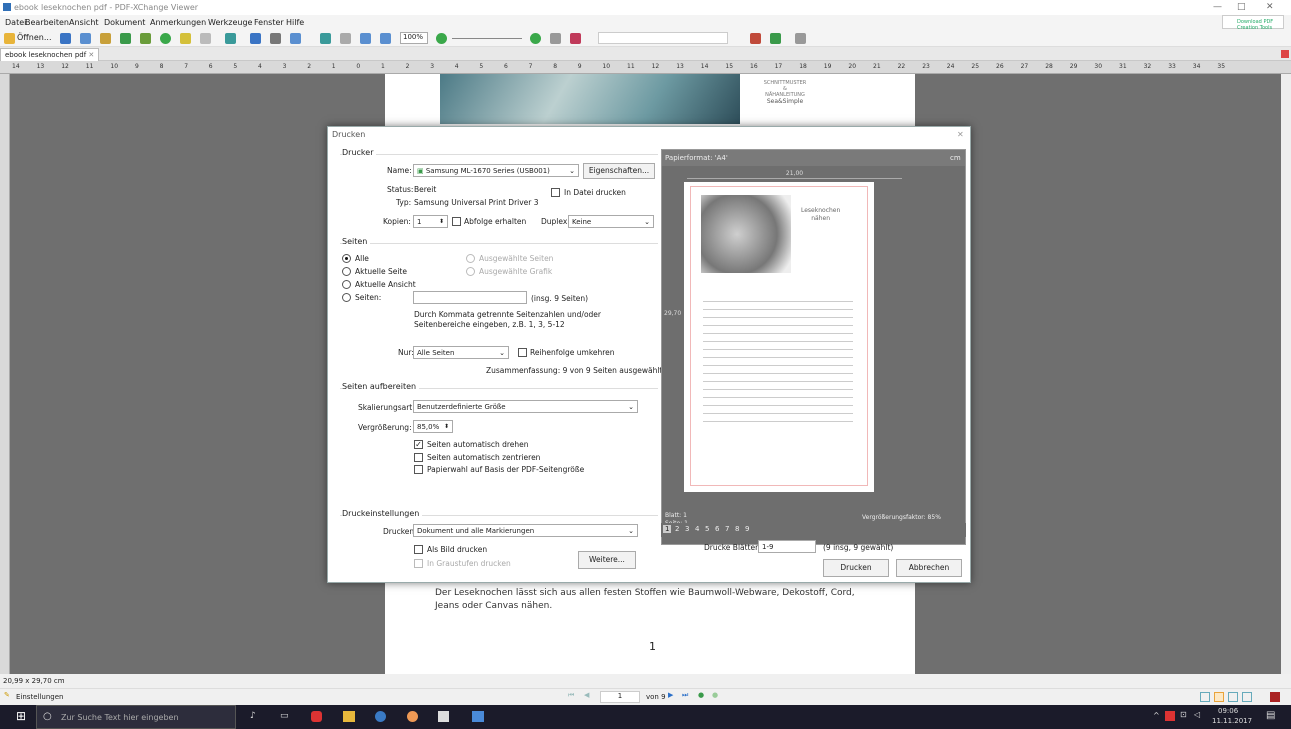 Image resolution: width=1291 pixels, height=729 pixels. What do you see at coordinates (555, 38) in the screenshot?
I see `typewriter-icon` at bounding box center [555, 38].